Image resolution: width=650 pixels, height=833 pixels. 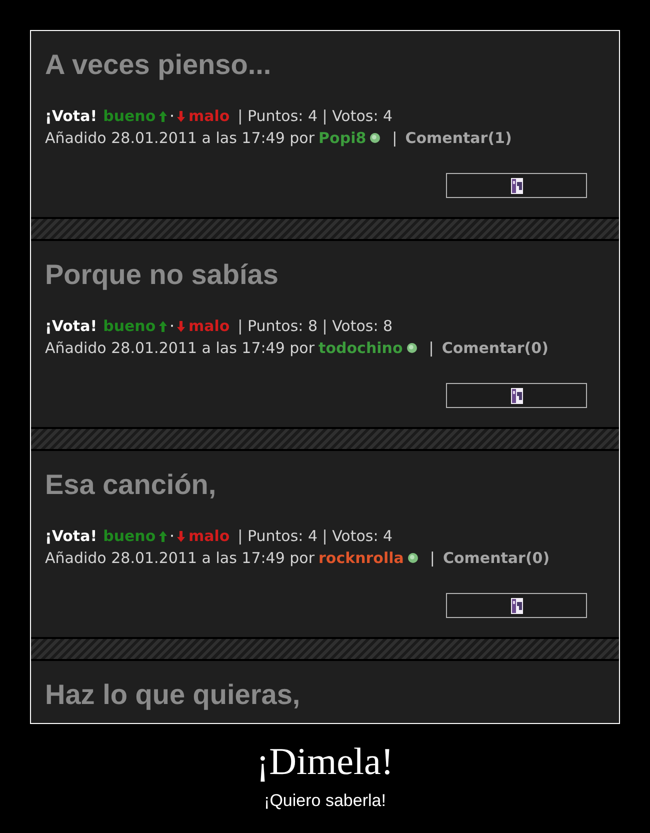 What do you see at coordinates (130, 485) in the screenshot?
I see `post-title: Esa canción,` at bounding box center [130, 485].